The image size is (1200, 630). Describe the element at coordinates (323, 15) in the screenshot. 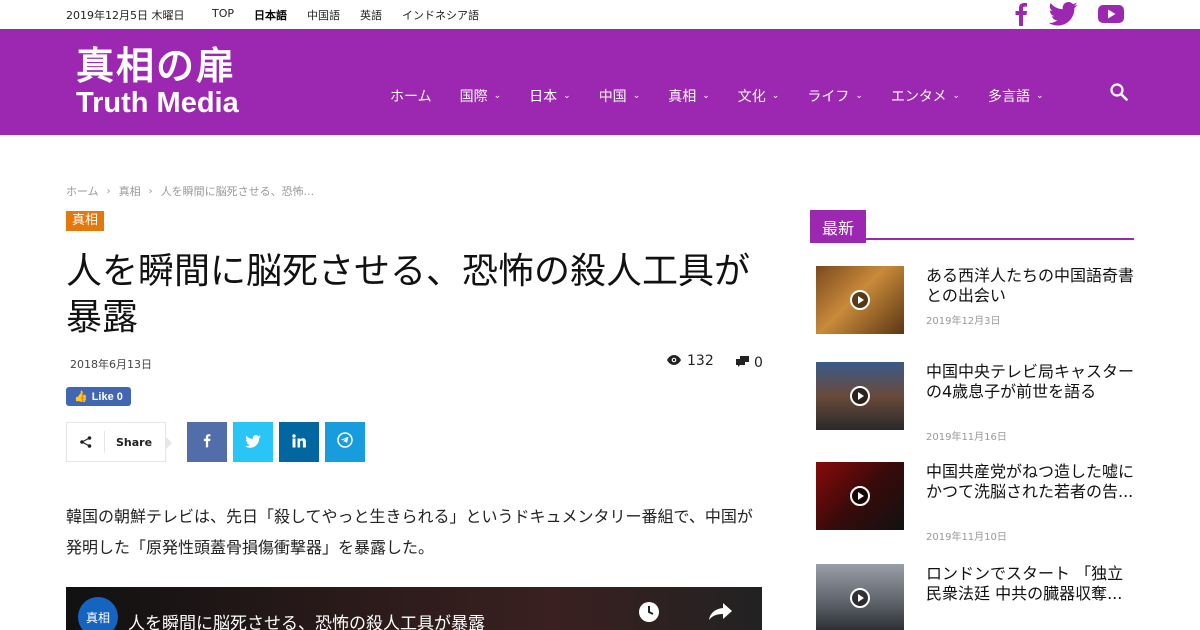

I see `lang-chinese: 中国語` at that location.